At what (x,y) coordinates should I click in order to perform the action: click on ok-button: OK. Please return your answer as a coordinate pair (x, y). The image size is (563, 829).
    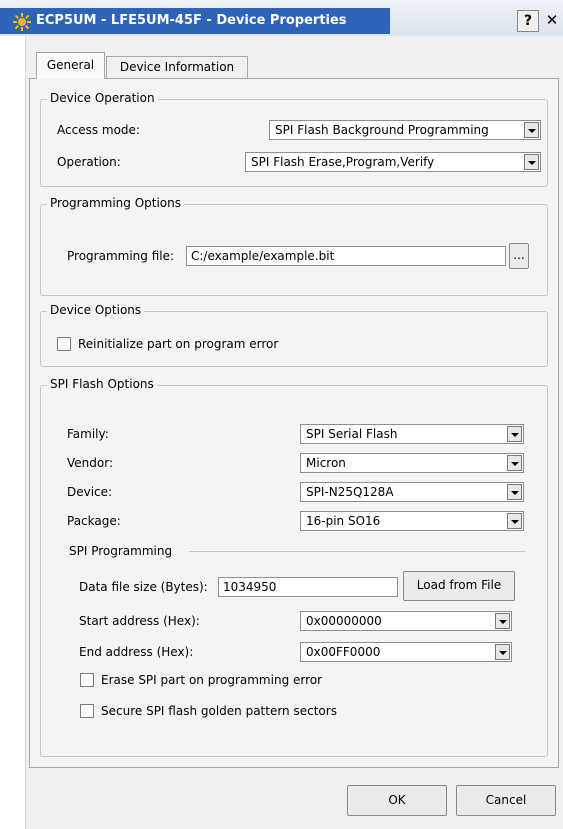
    Looking at the image, I should click on (397, 800).